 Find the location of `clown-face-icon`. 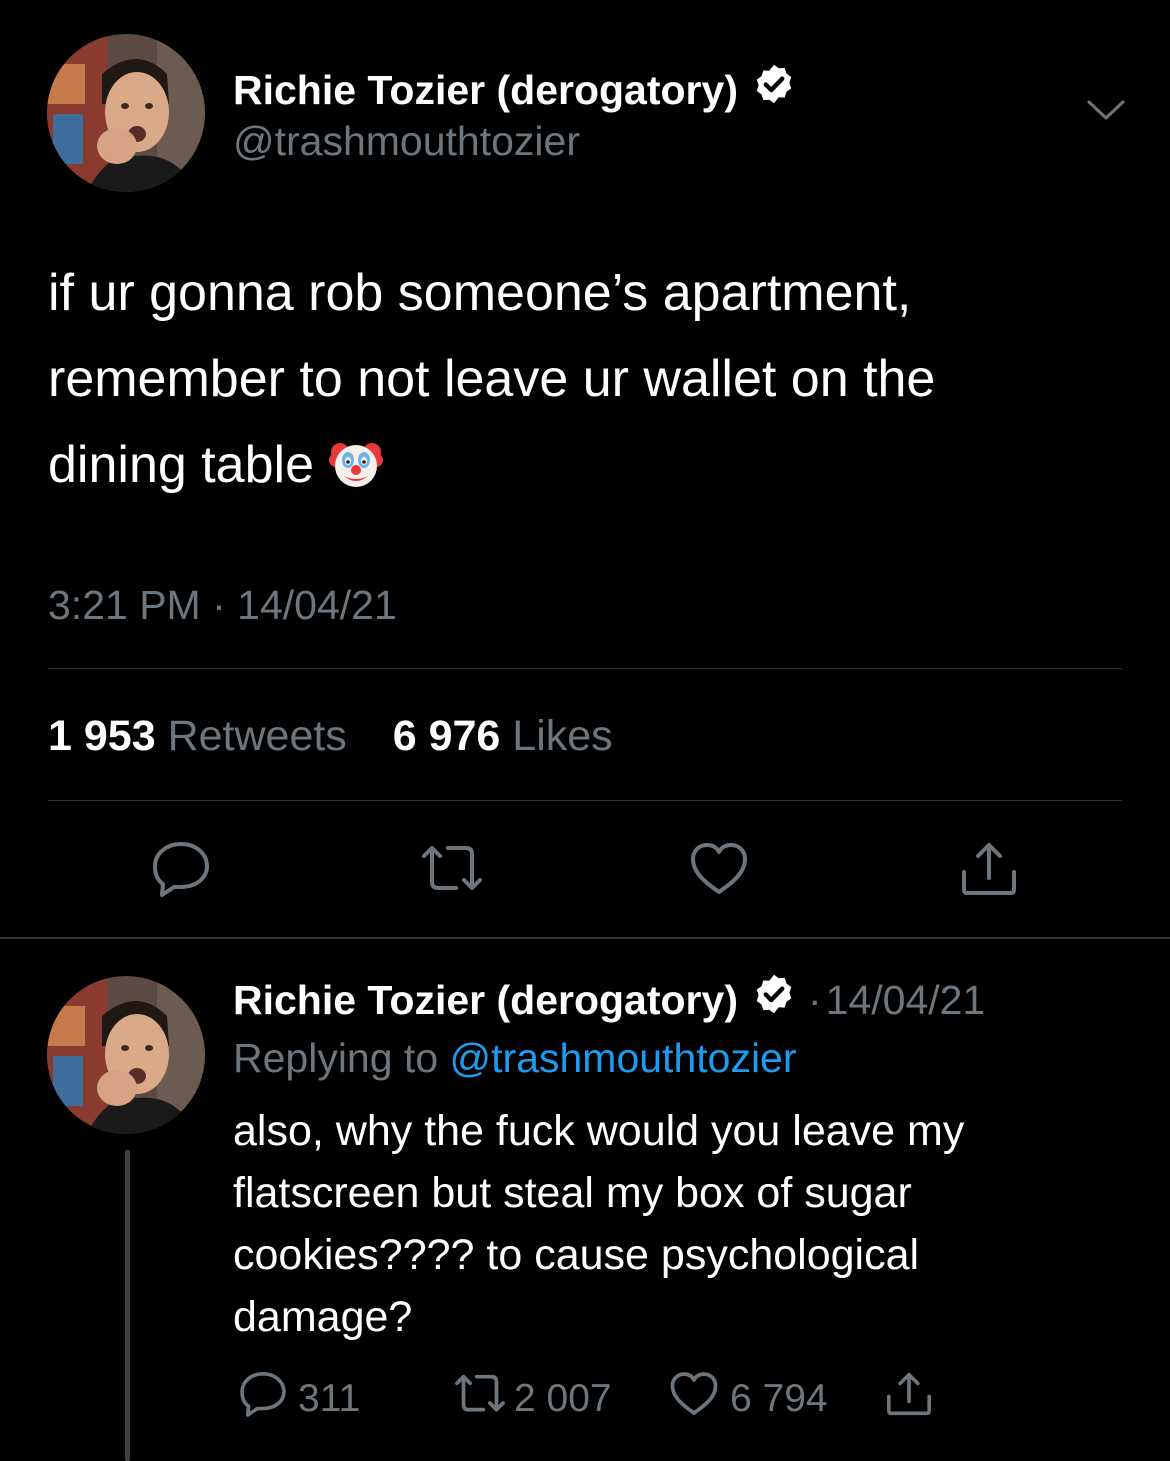

clown-face-icon is located at coordinates (356, 475).